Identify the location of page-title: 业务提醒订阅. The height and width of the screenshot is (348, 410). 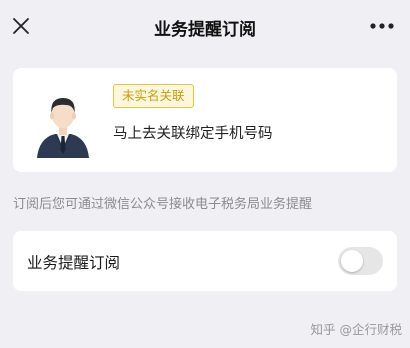
(205, 30).